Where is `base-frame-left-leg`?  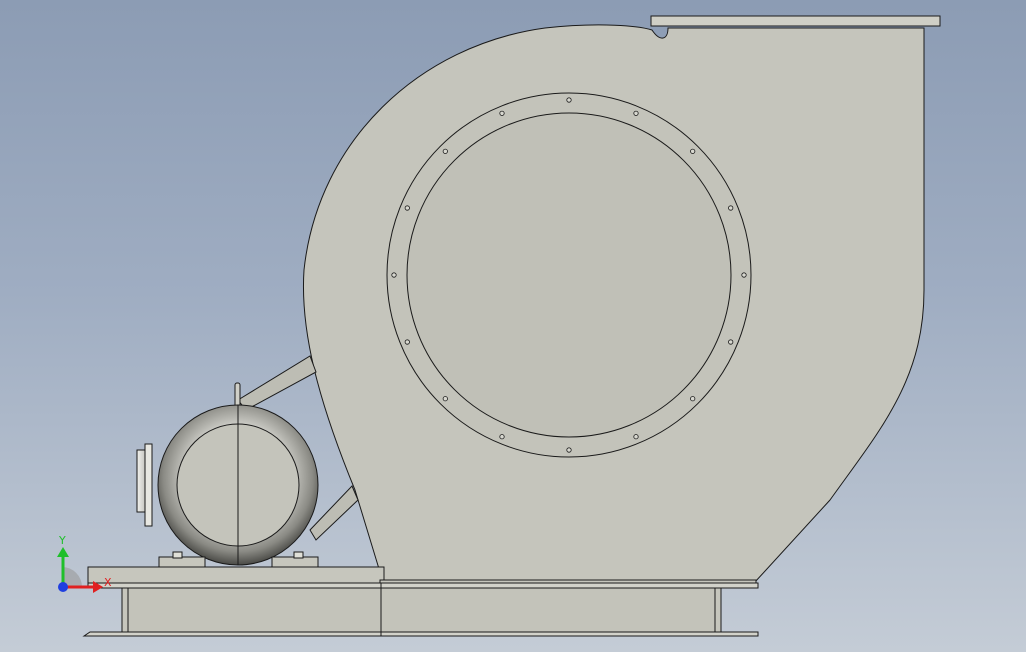
base-frame-left-leg is located at coordinates (125, 610).